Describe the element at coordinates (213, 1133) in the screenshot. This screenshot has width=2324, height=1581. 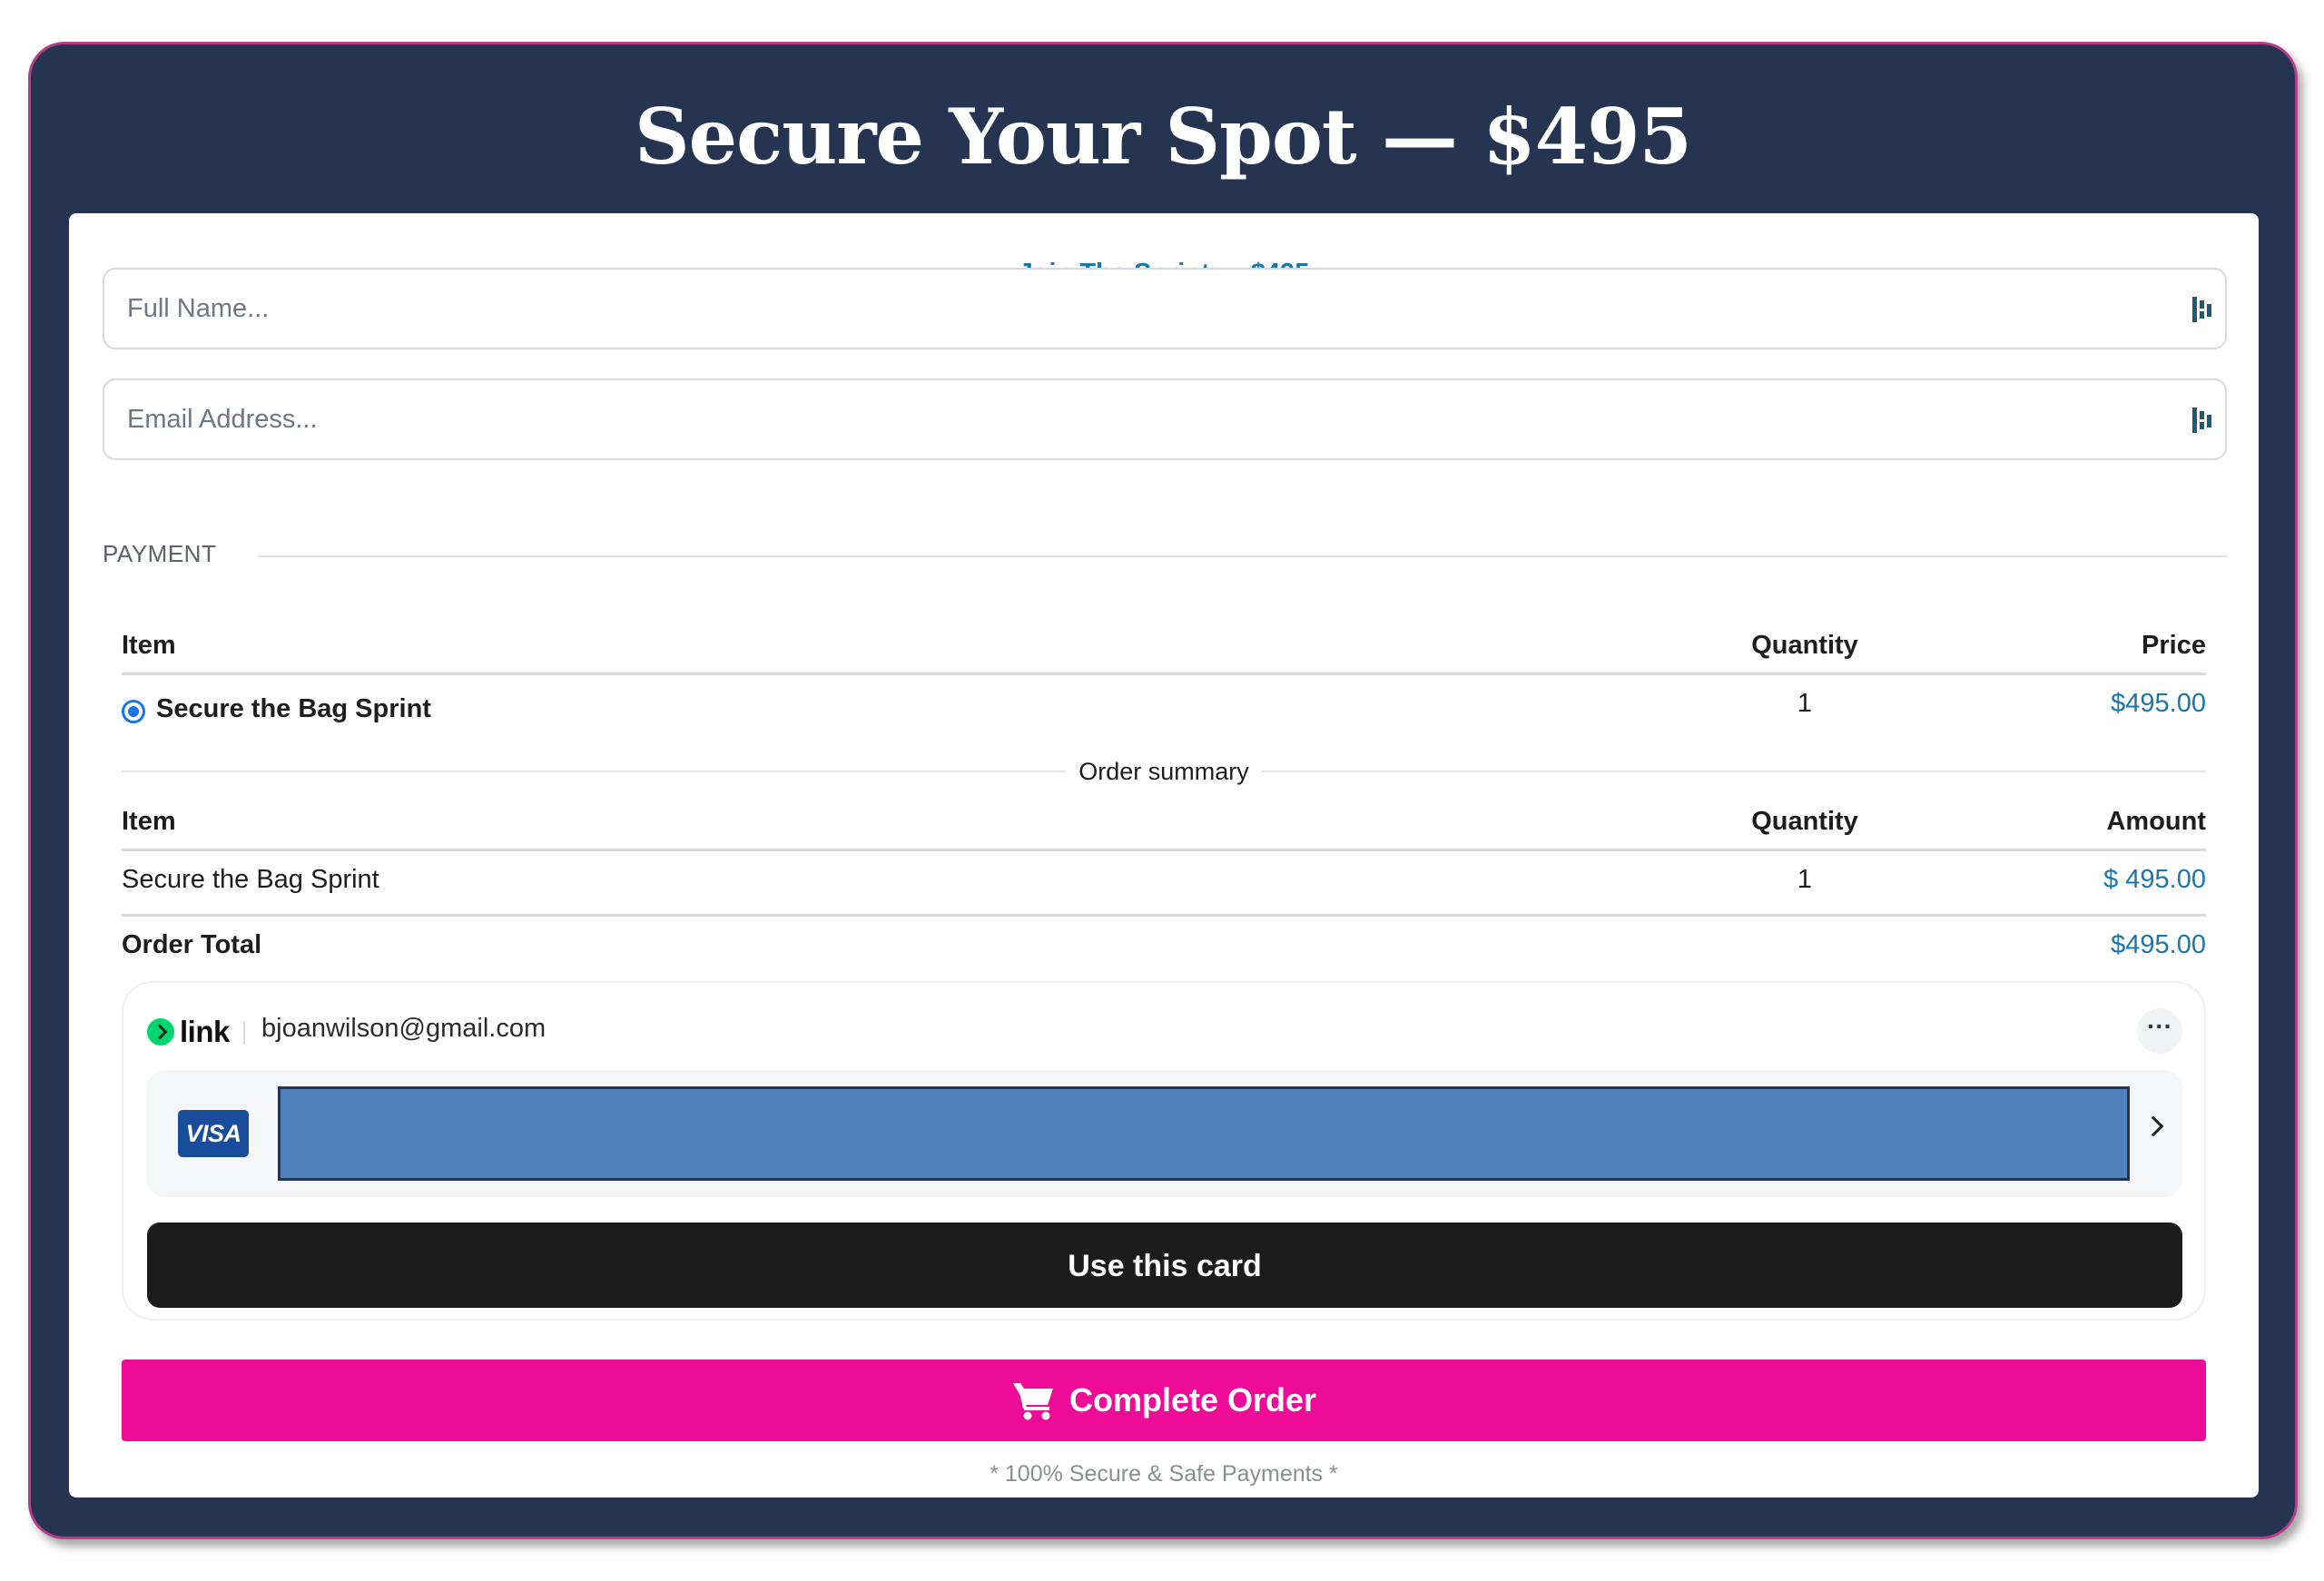
I see `visa-logo: VISA` at that location.